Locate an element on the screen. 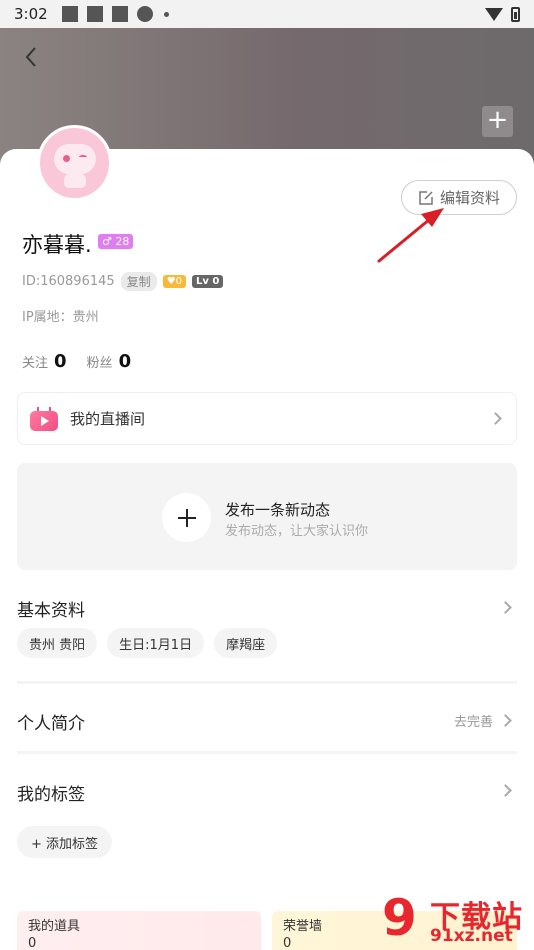 The image size is (534, 950). following-label: 关注 is located at coordinates (35, 361).